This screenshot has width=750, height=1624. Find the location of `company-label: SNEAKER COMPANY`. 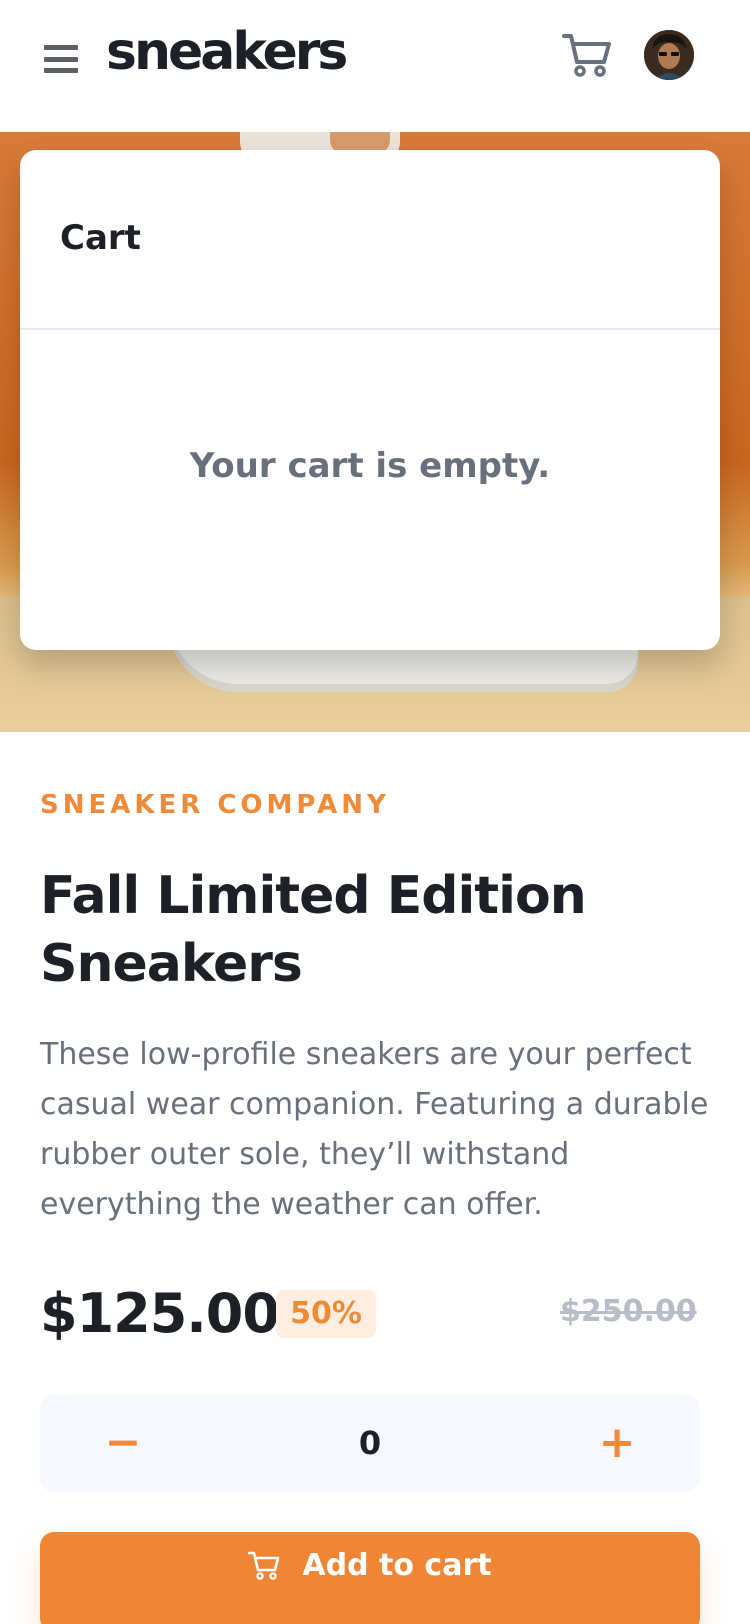

company-label: SNEAKER COMPANY is located at coordinates (215, 805).